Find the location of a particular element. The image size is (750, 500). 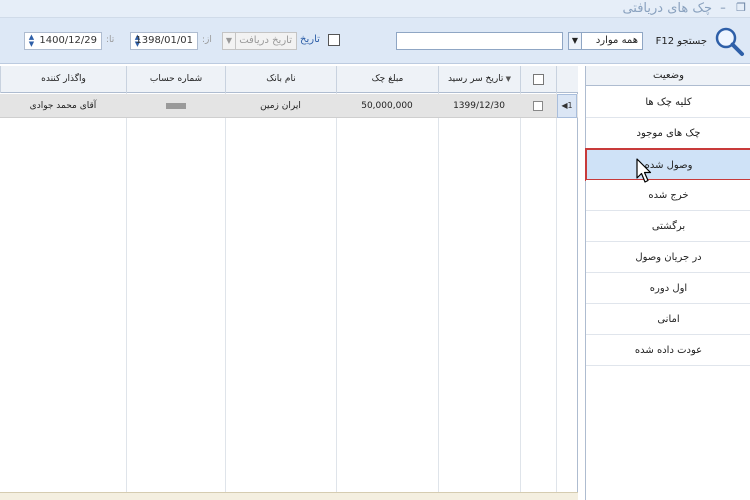

column-header-account: شماره حساب is located at coordinates (175, 79).